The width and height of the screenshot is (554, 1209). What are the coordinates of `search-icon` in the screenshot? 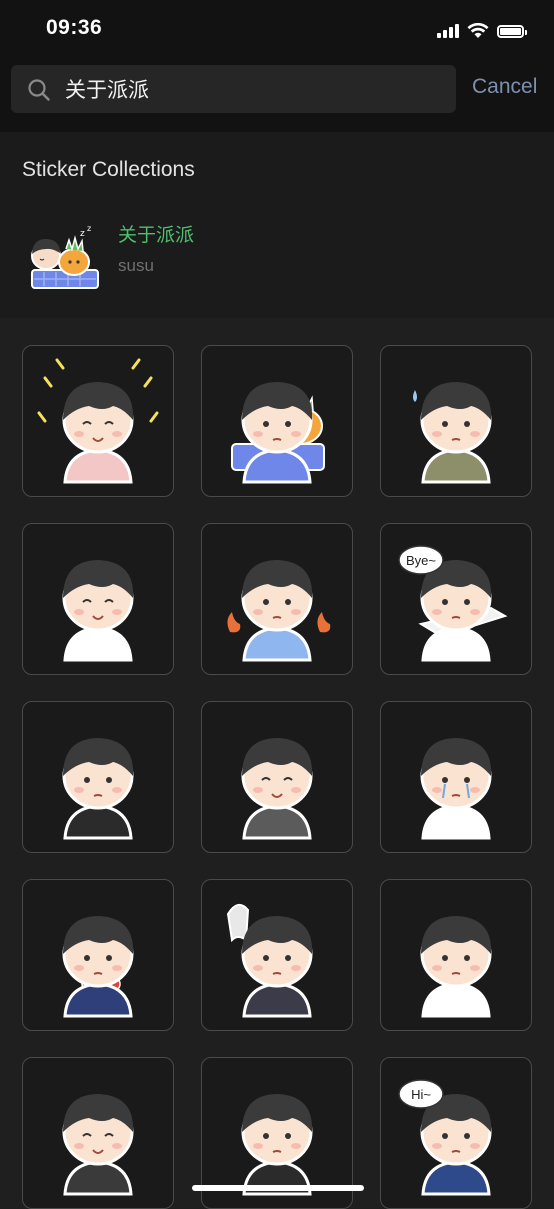 It's located at (39, 90).